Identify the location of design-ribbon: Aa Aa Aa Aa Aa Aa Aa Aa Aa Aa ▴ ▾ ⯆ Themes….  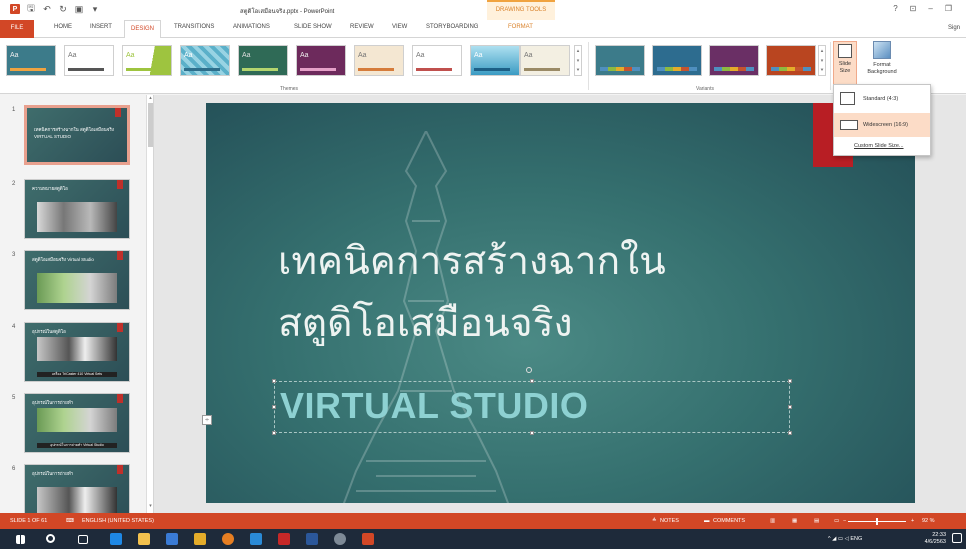
(483, 66).